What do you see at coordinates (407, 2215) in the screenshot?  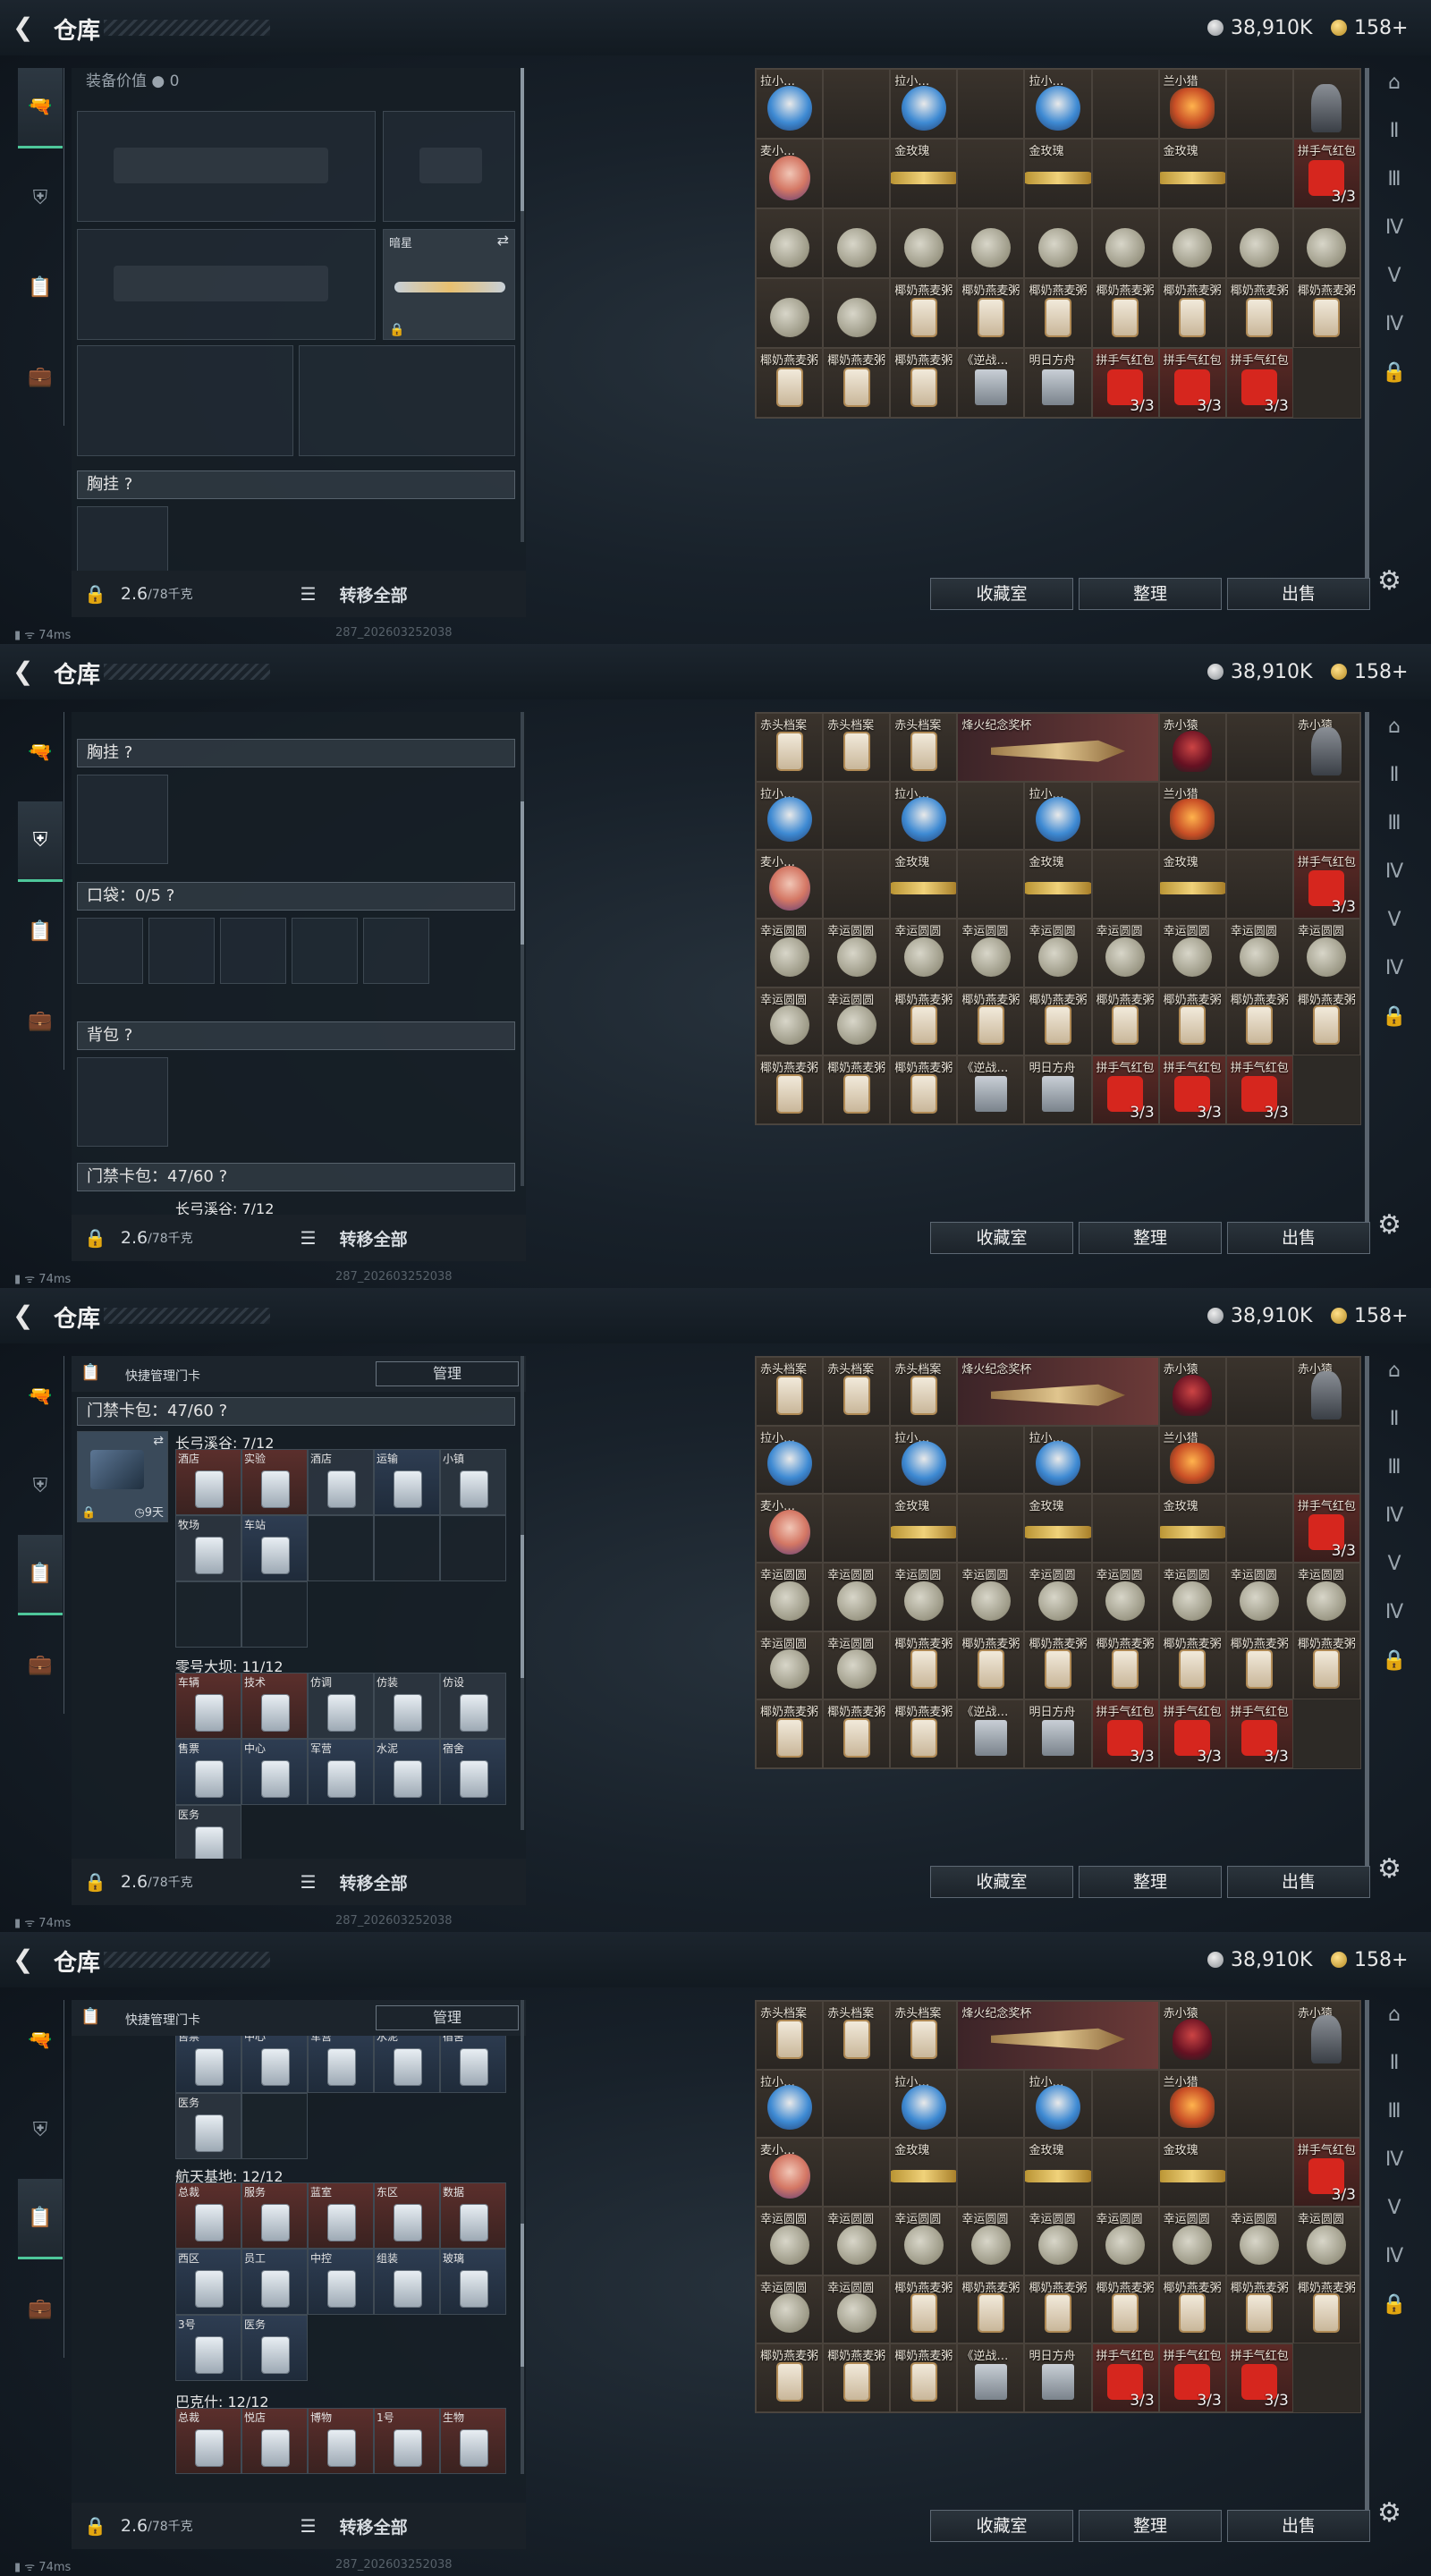 I see `keycard-slot: 东区` at bounding box center [407, 2215].